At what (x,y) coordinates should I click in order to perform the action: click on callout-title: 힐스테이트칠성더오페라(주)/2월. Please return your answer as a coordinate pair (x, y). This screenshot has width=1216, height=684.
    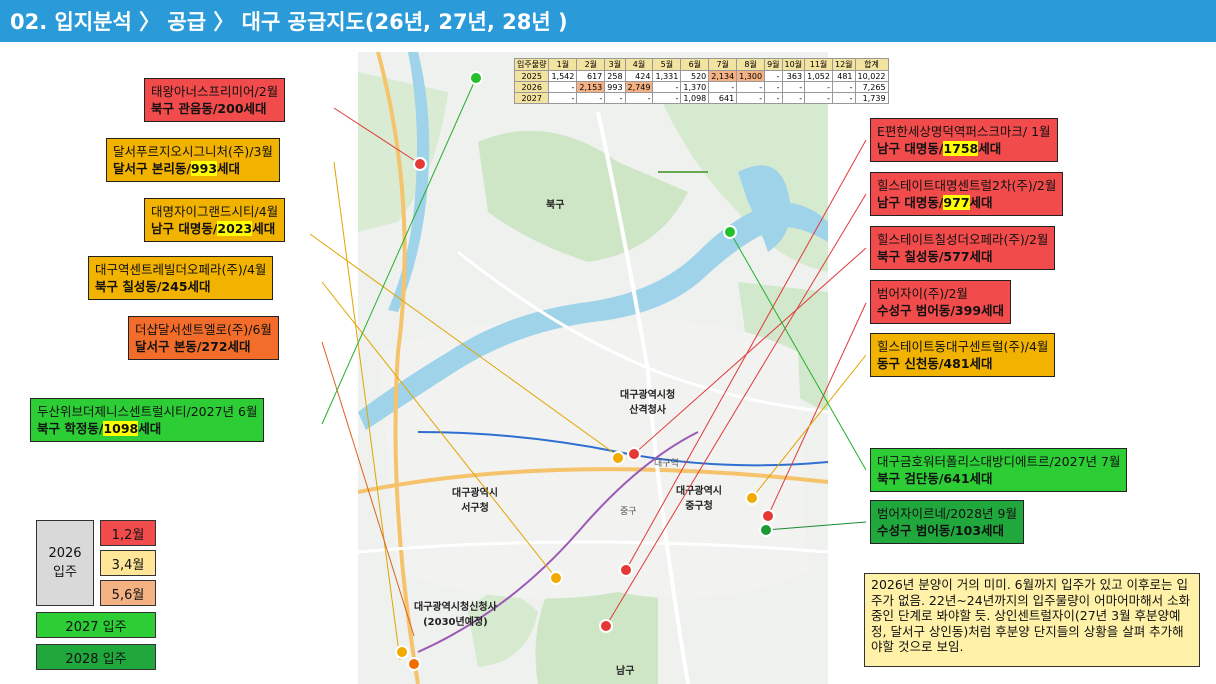
    Looking at the image, I should click on (963, 239).